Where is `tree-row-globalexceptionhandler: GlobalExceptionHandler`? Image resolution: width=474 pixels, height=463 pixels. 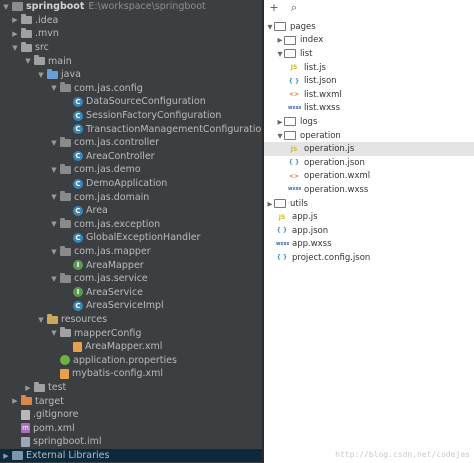 tree-row-globalexceptionhandler: GlobalExceptionHandler is located at coordinates (131, 238).